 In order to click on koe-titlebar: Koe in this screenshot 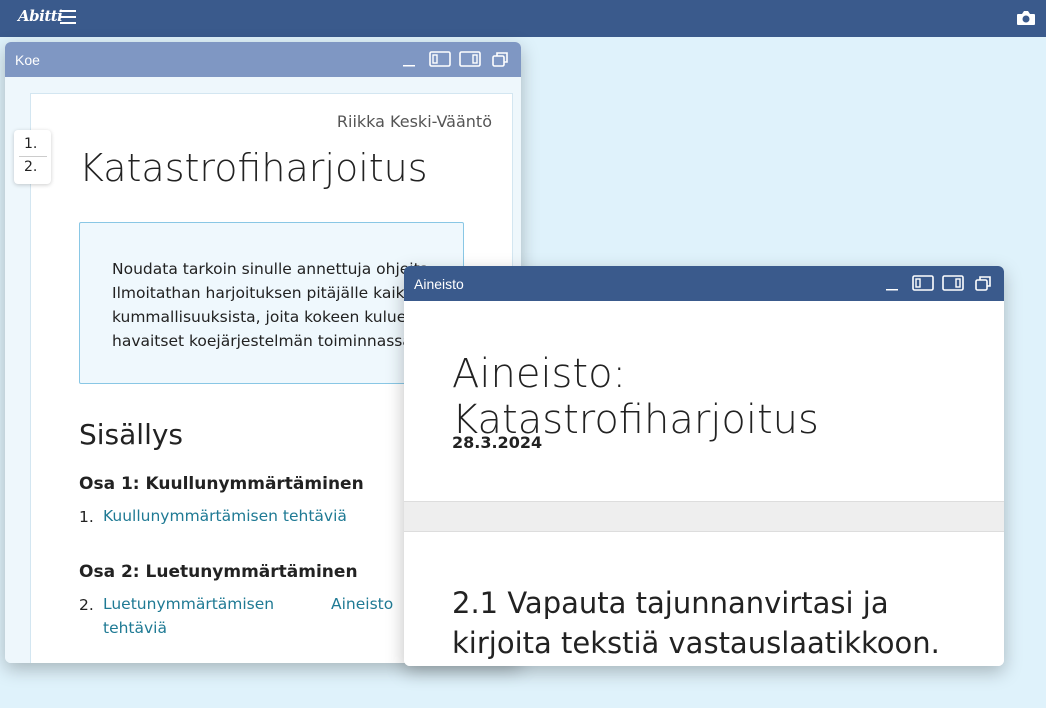, I will do `click(263, 59)`.